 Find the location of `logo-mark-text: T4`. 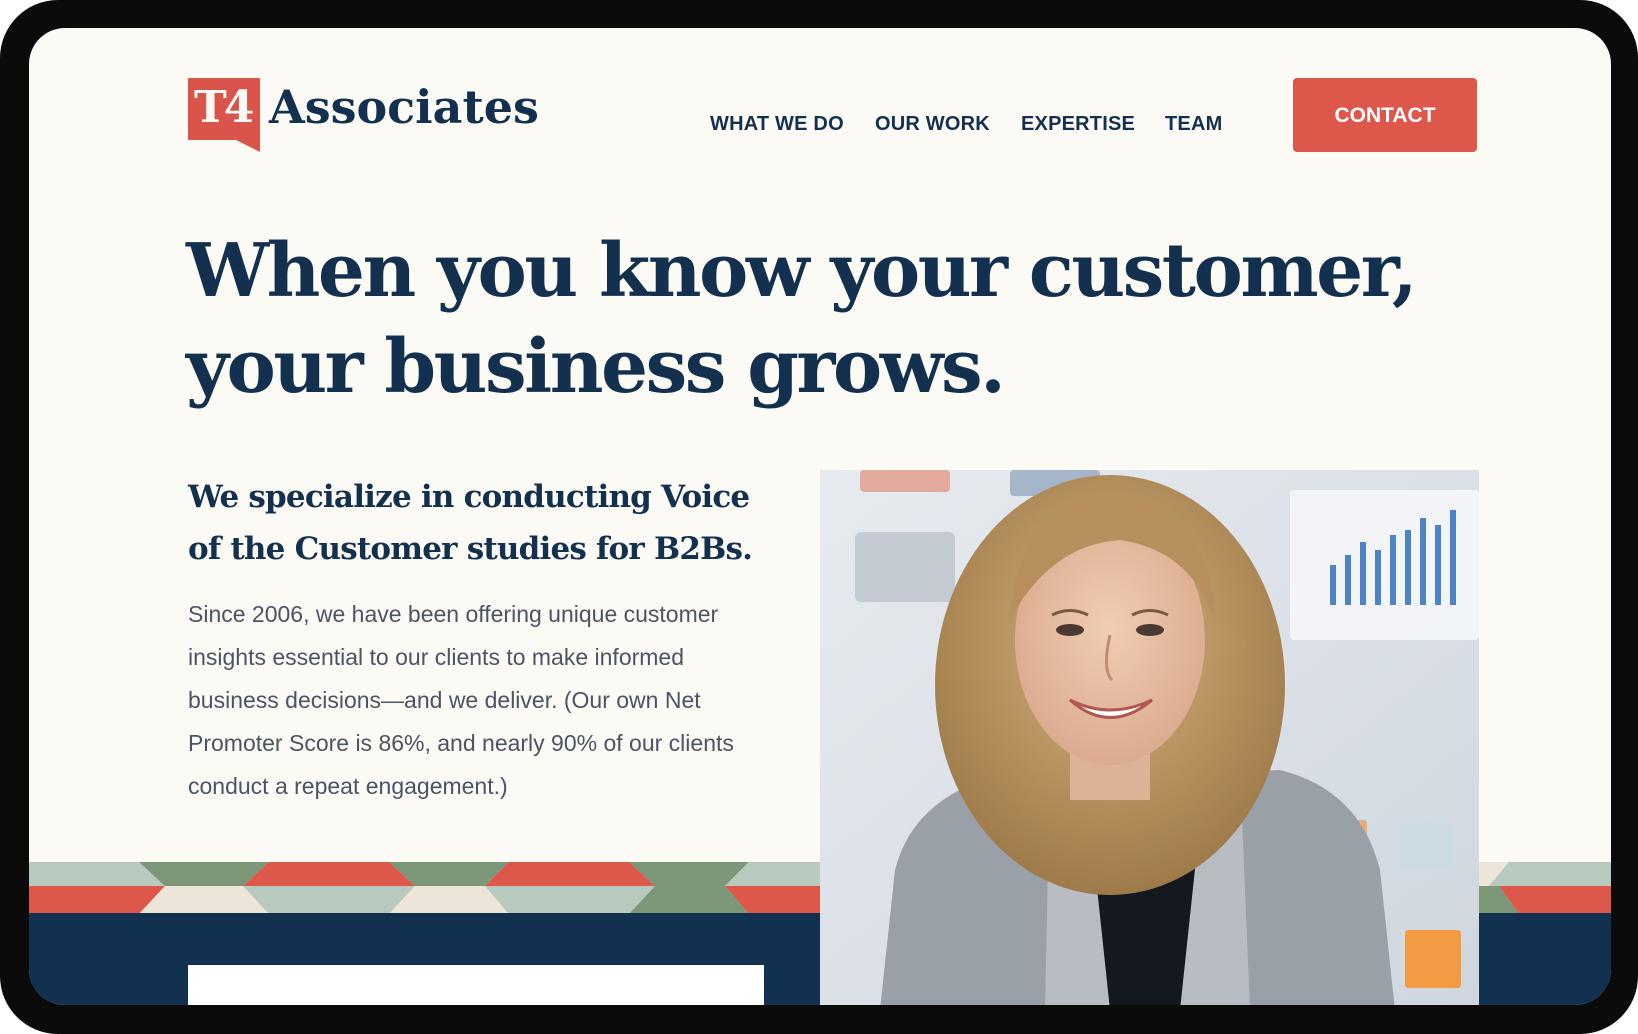

logo-mark-text: T4 is located at coordinates (224, 107).